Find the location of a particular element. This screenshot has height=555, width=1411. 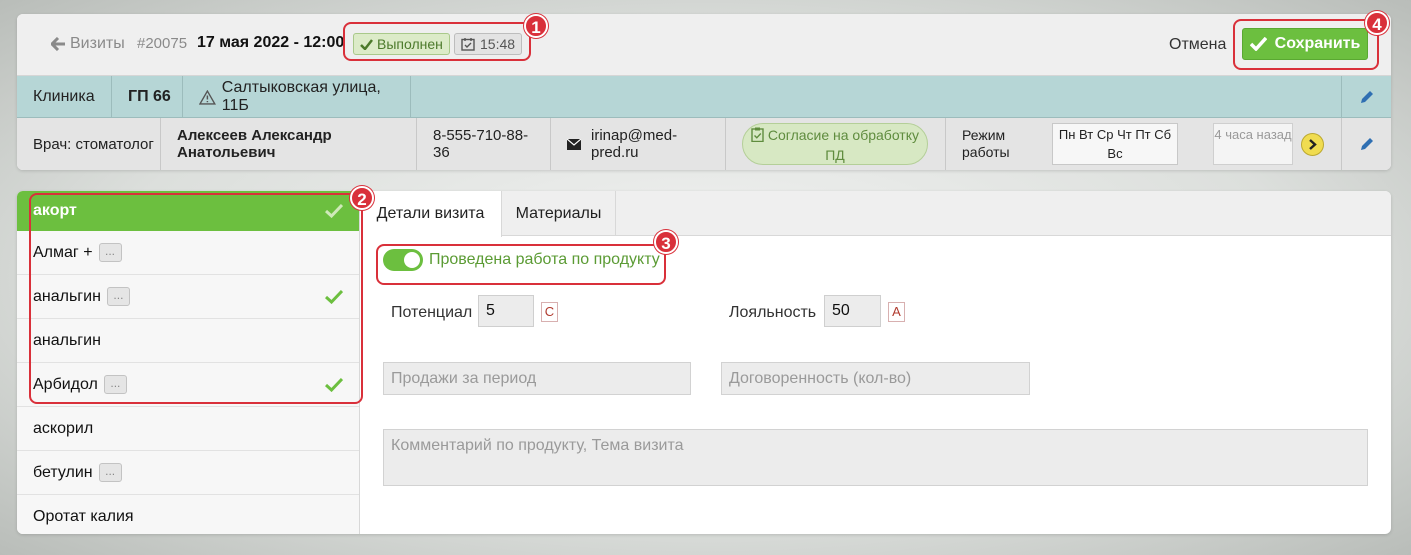

tab-visit-details: Детали визита is located at coordinates (431, 214).